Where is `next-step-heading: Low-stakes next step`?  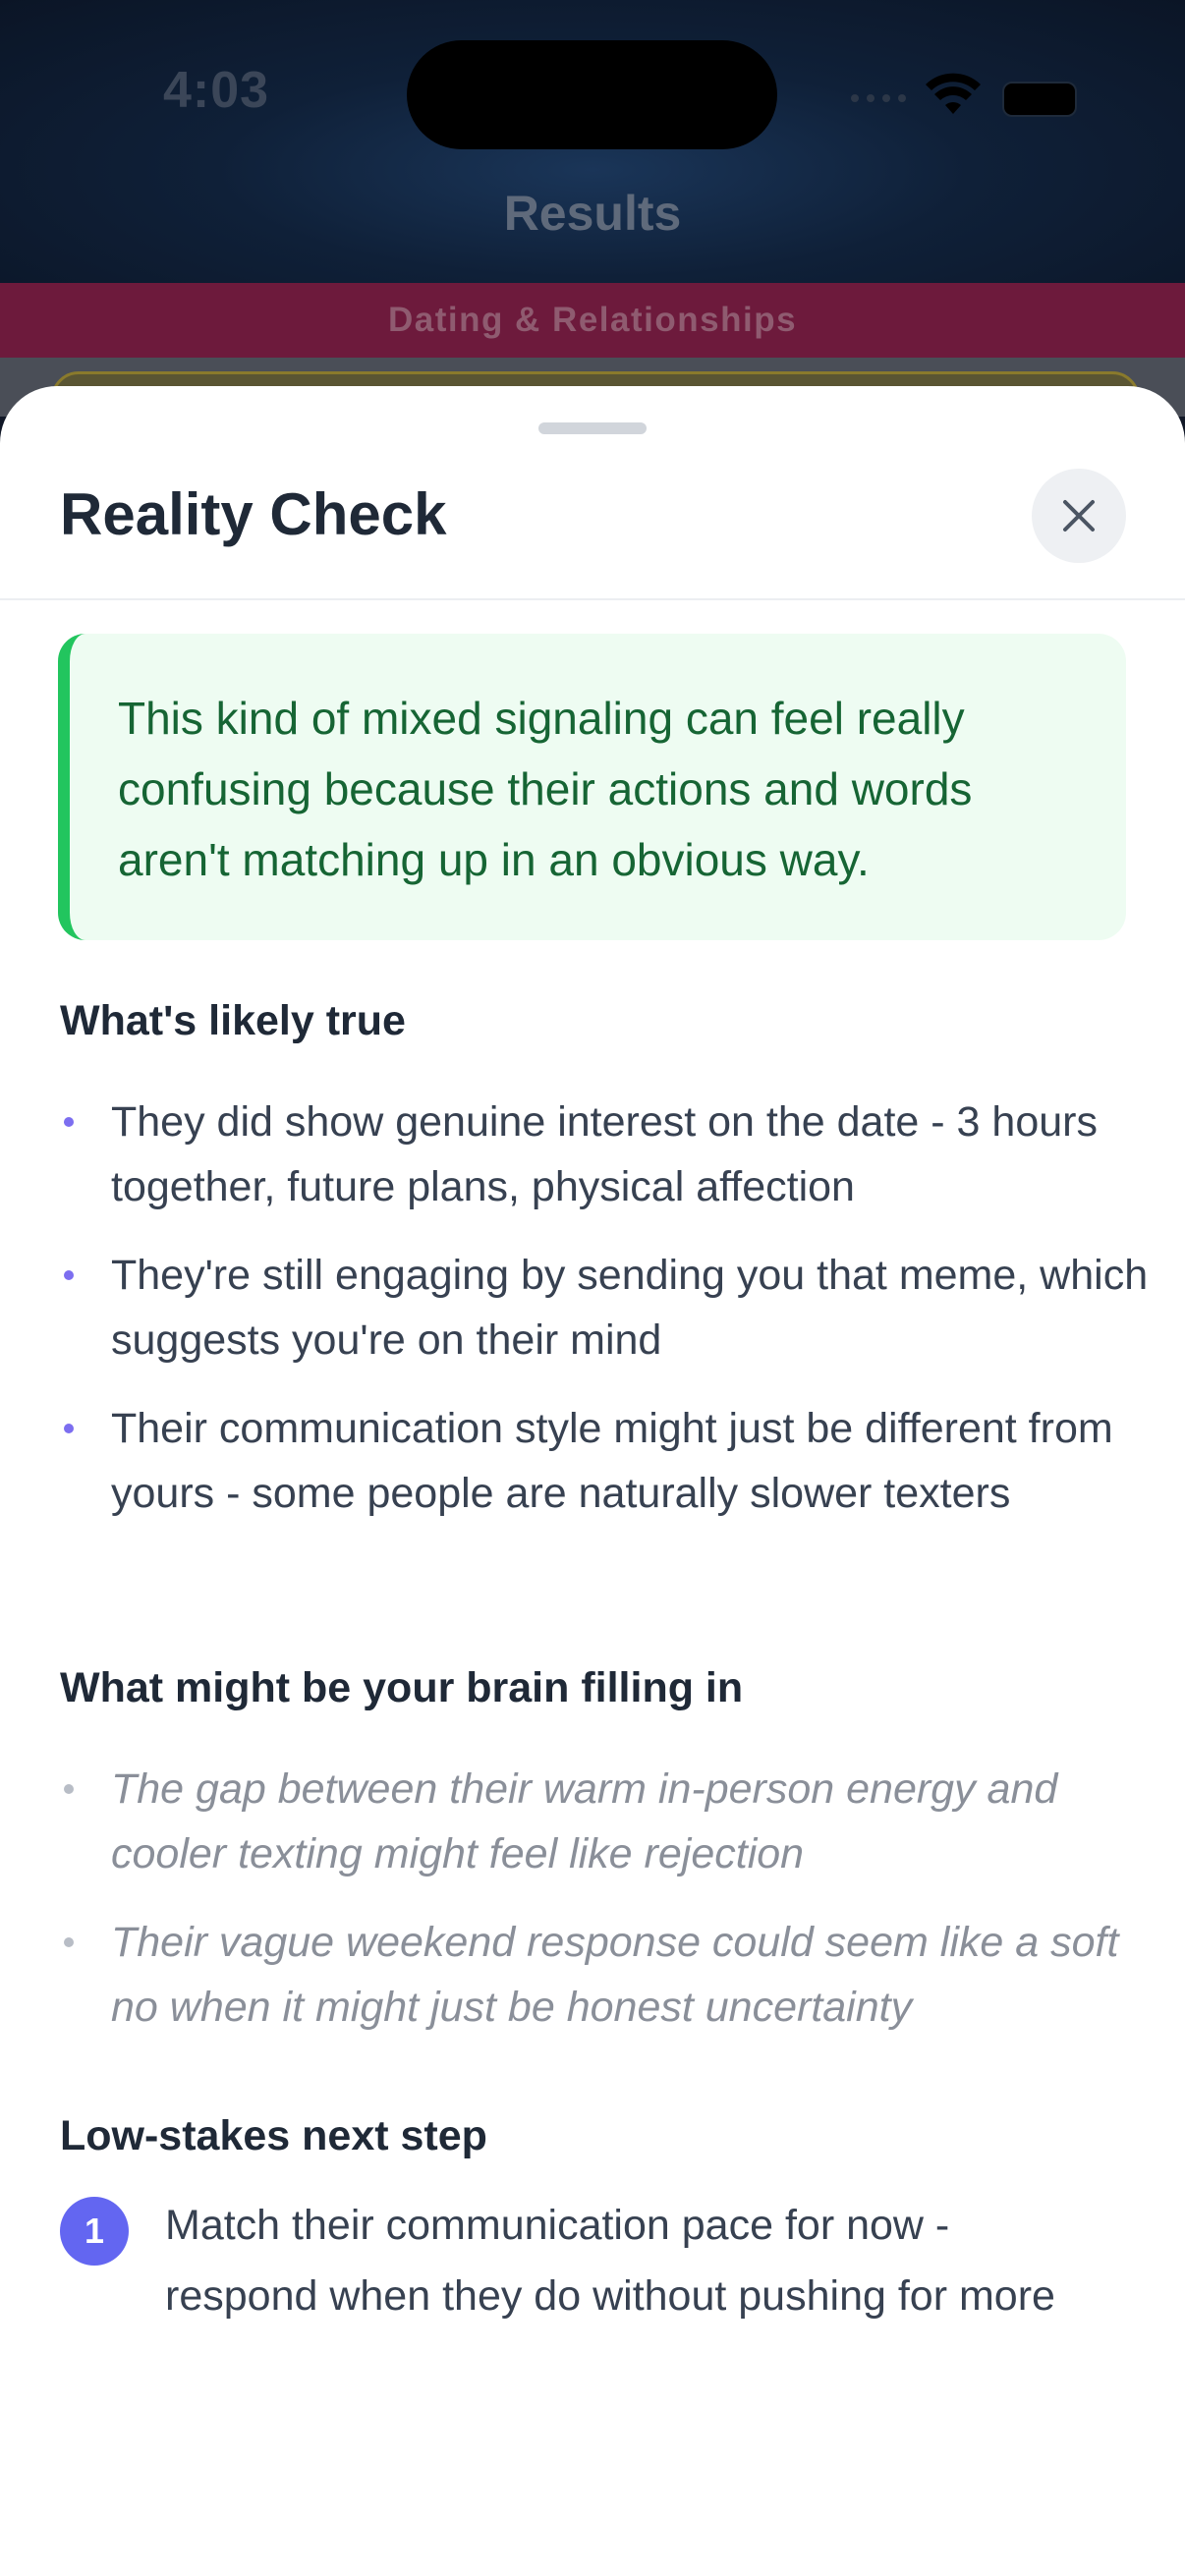
next-step-heading: Low-stakes next step is located at coordinates (274, 2135).